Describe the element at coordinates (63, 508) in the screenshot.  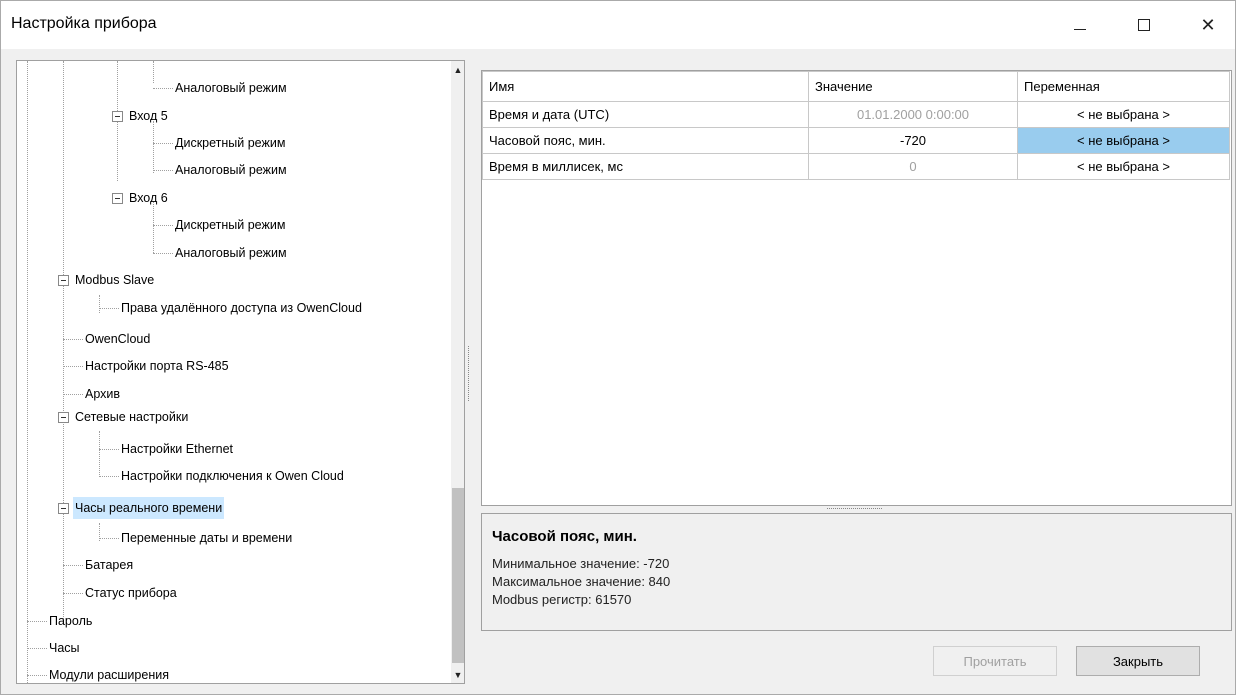
I see `collapse-rtc-toggle` at that location.